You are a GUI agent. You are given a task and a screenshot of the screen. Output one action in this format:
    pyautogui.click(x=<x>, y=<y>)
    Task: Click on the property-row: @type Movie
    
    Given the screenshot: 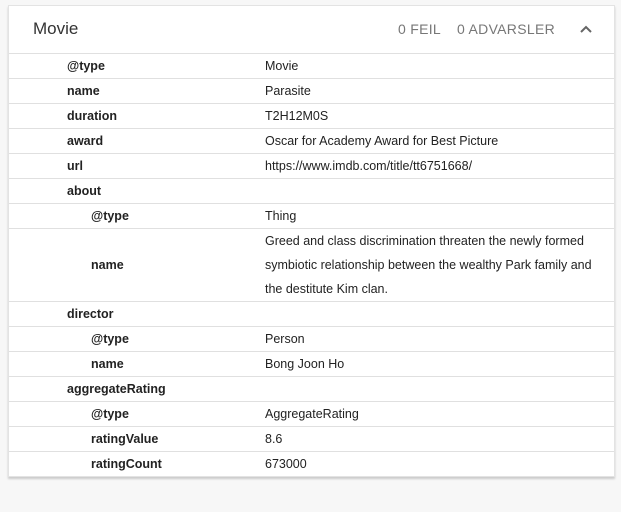 What is the action you would take?
    pyautogui.click(x=311, y=66)
    